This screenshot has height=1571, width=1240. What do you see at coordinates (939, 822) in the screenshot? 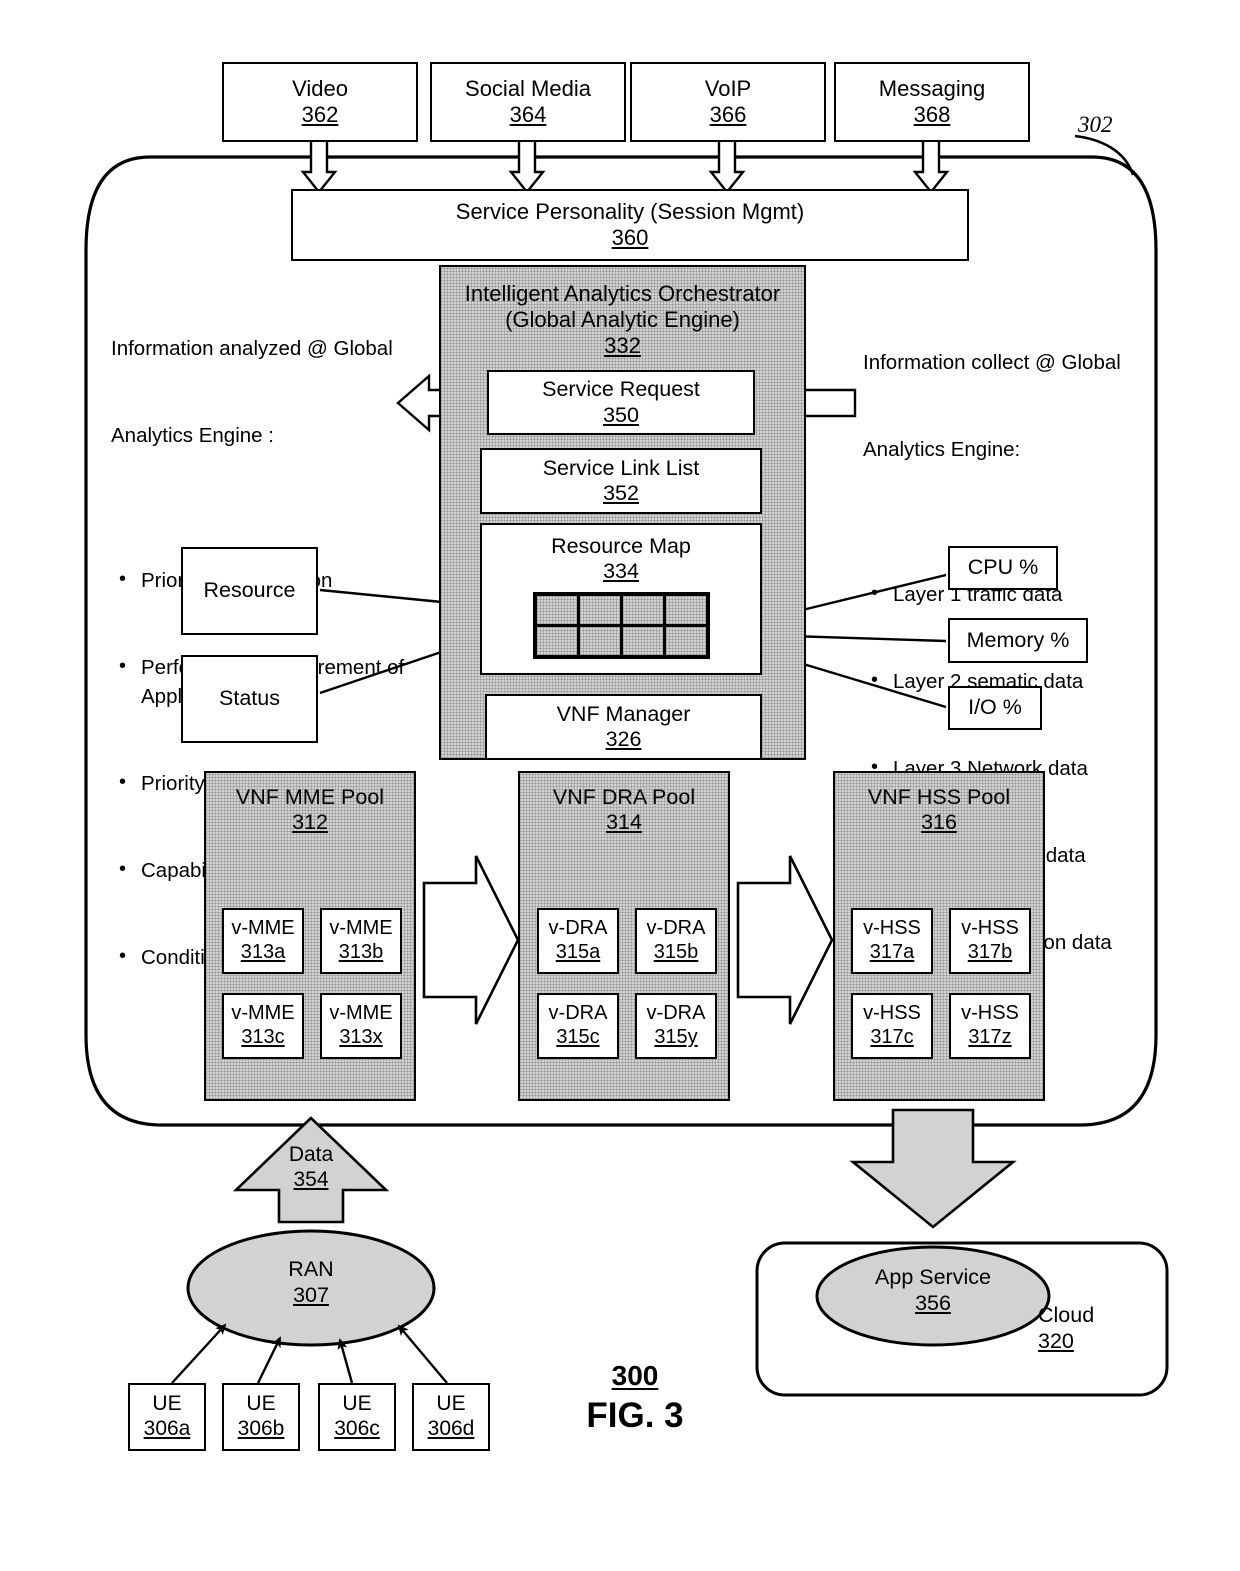
I see `pool-number: 316` at bounding box center [939, 822].